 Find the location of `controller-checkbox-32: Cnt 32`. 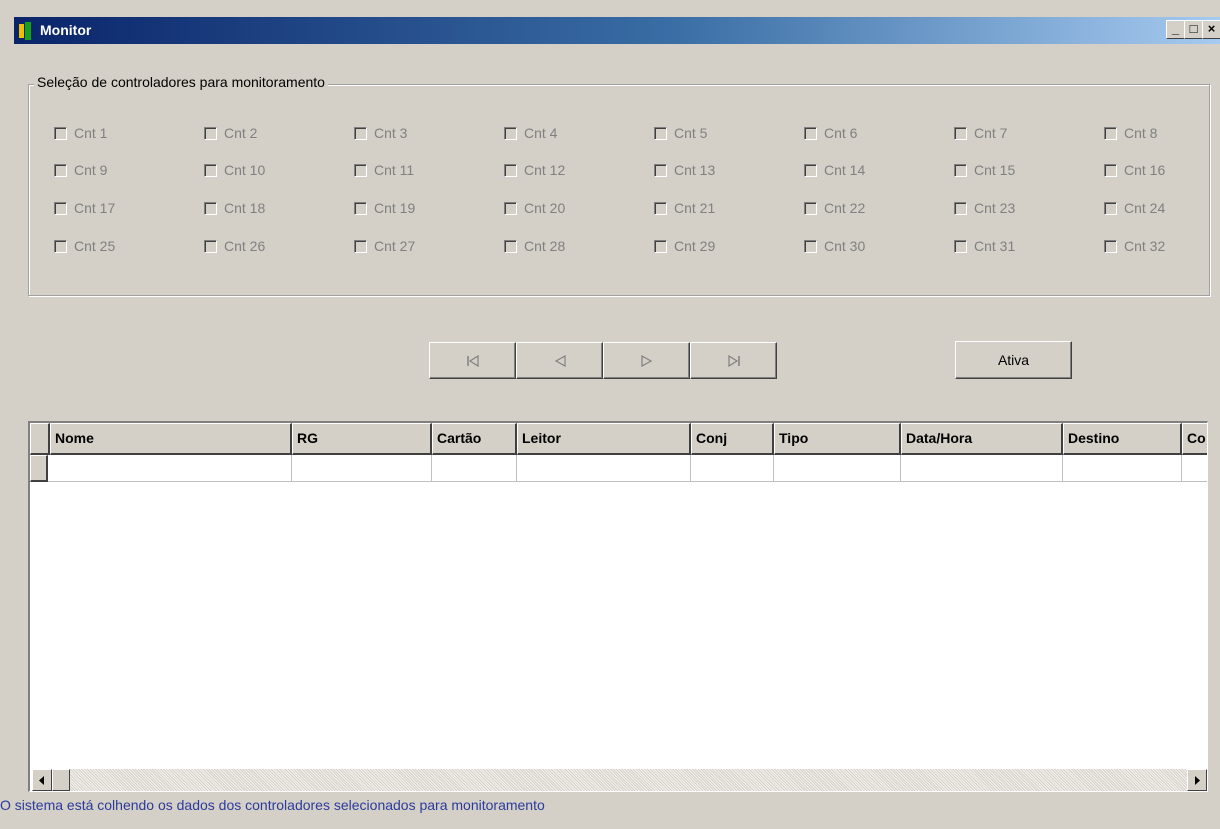

controller-checkbox-32: Cnt 32 is located at coordinates (1134, 246).